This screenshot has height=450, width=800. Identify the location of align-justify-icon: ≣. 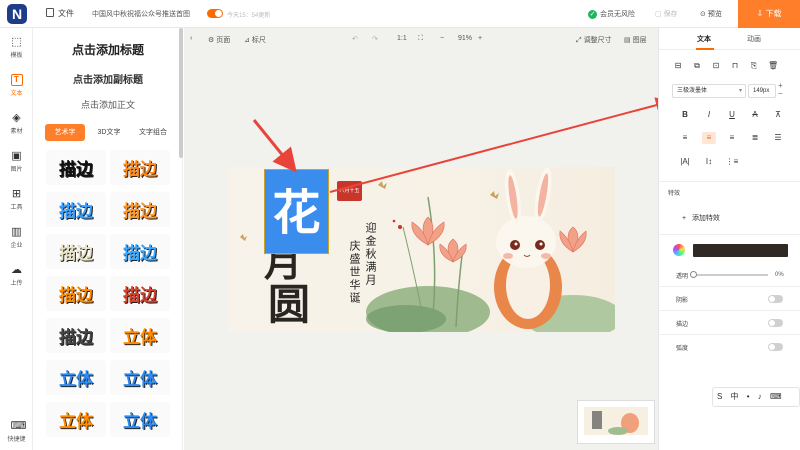
(755, 138).